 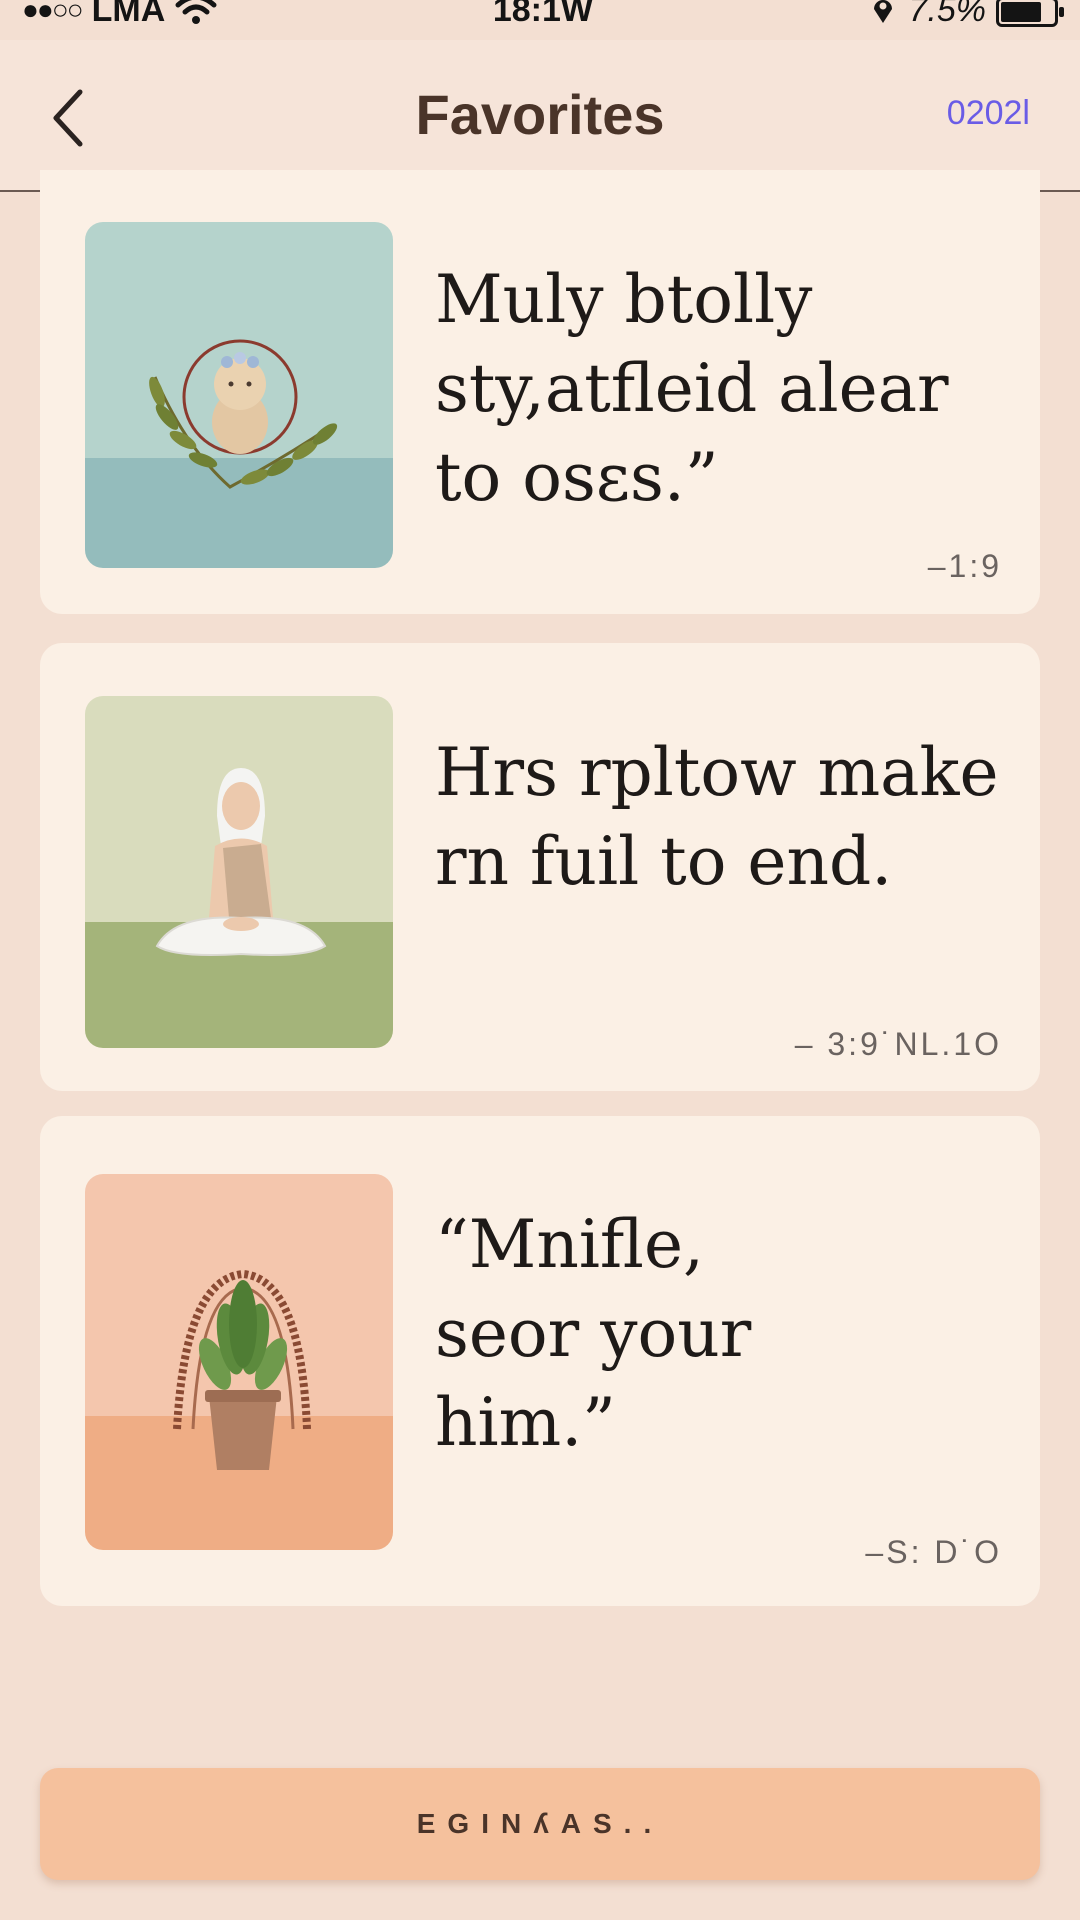 What do you see at coordinates (577, 477) in the screenshot?
I see `quote-line: to osεs.”` at bounding box center [577, 477].